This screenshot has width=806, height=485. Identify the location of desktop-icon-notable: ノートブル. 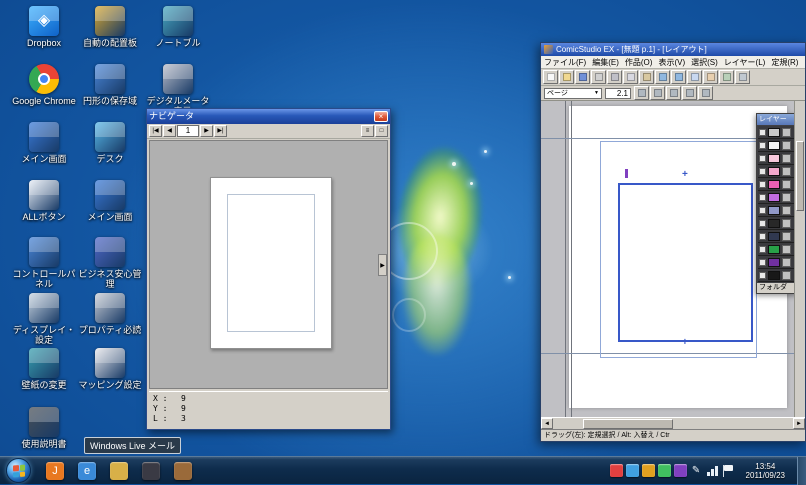
(178, 27).